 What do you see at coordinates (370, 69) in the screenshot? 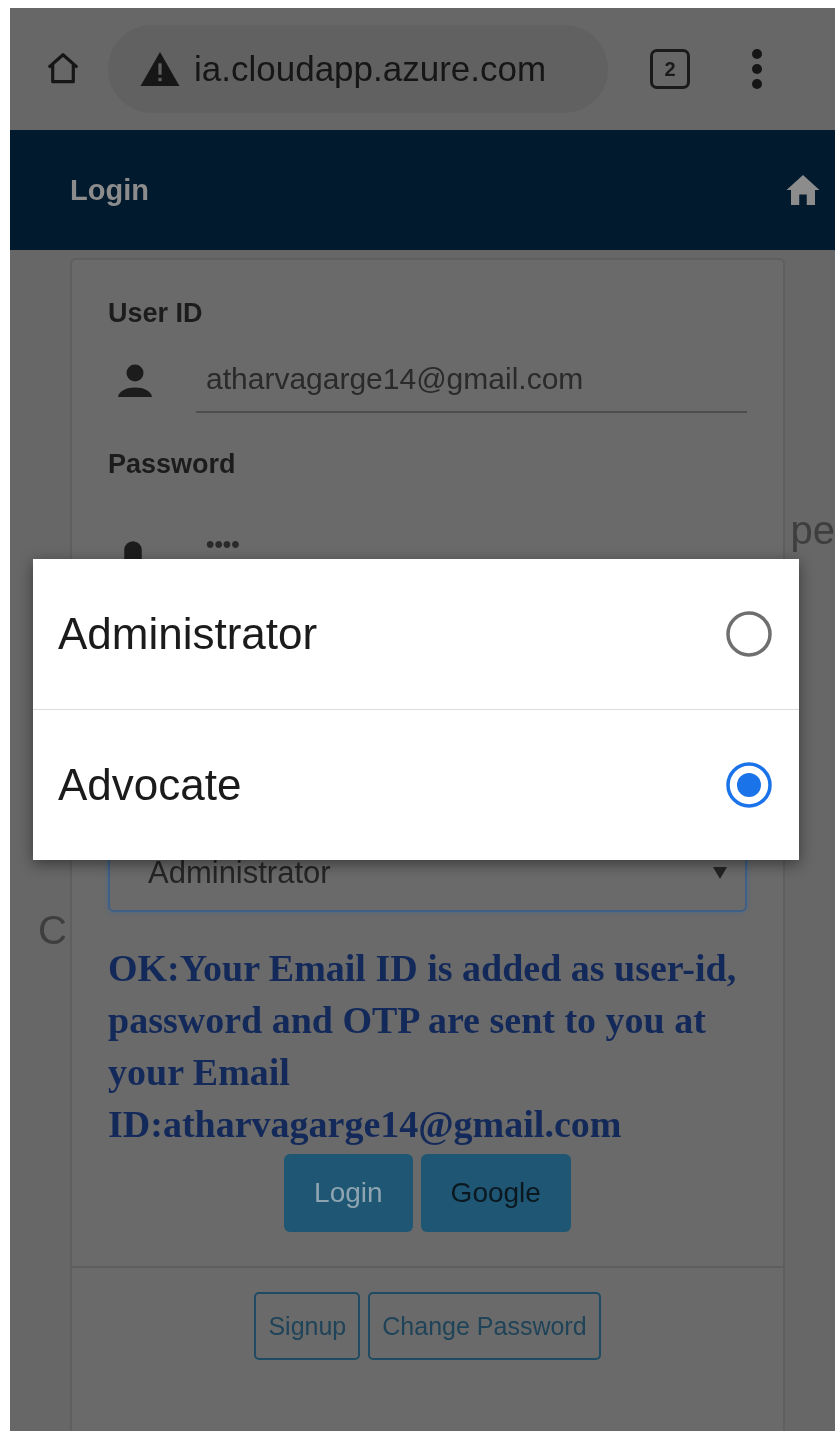
I see `url-text: ia.cloudapp.azure.com` at bounding box center [370, 69].